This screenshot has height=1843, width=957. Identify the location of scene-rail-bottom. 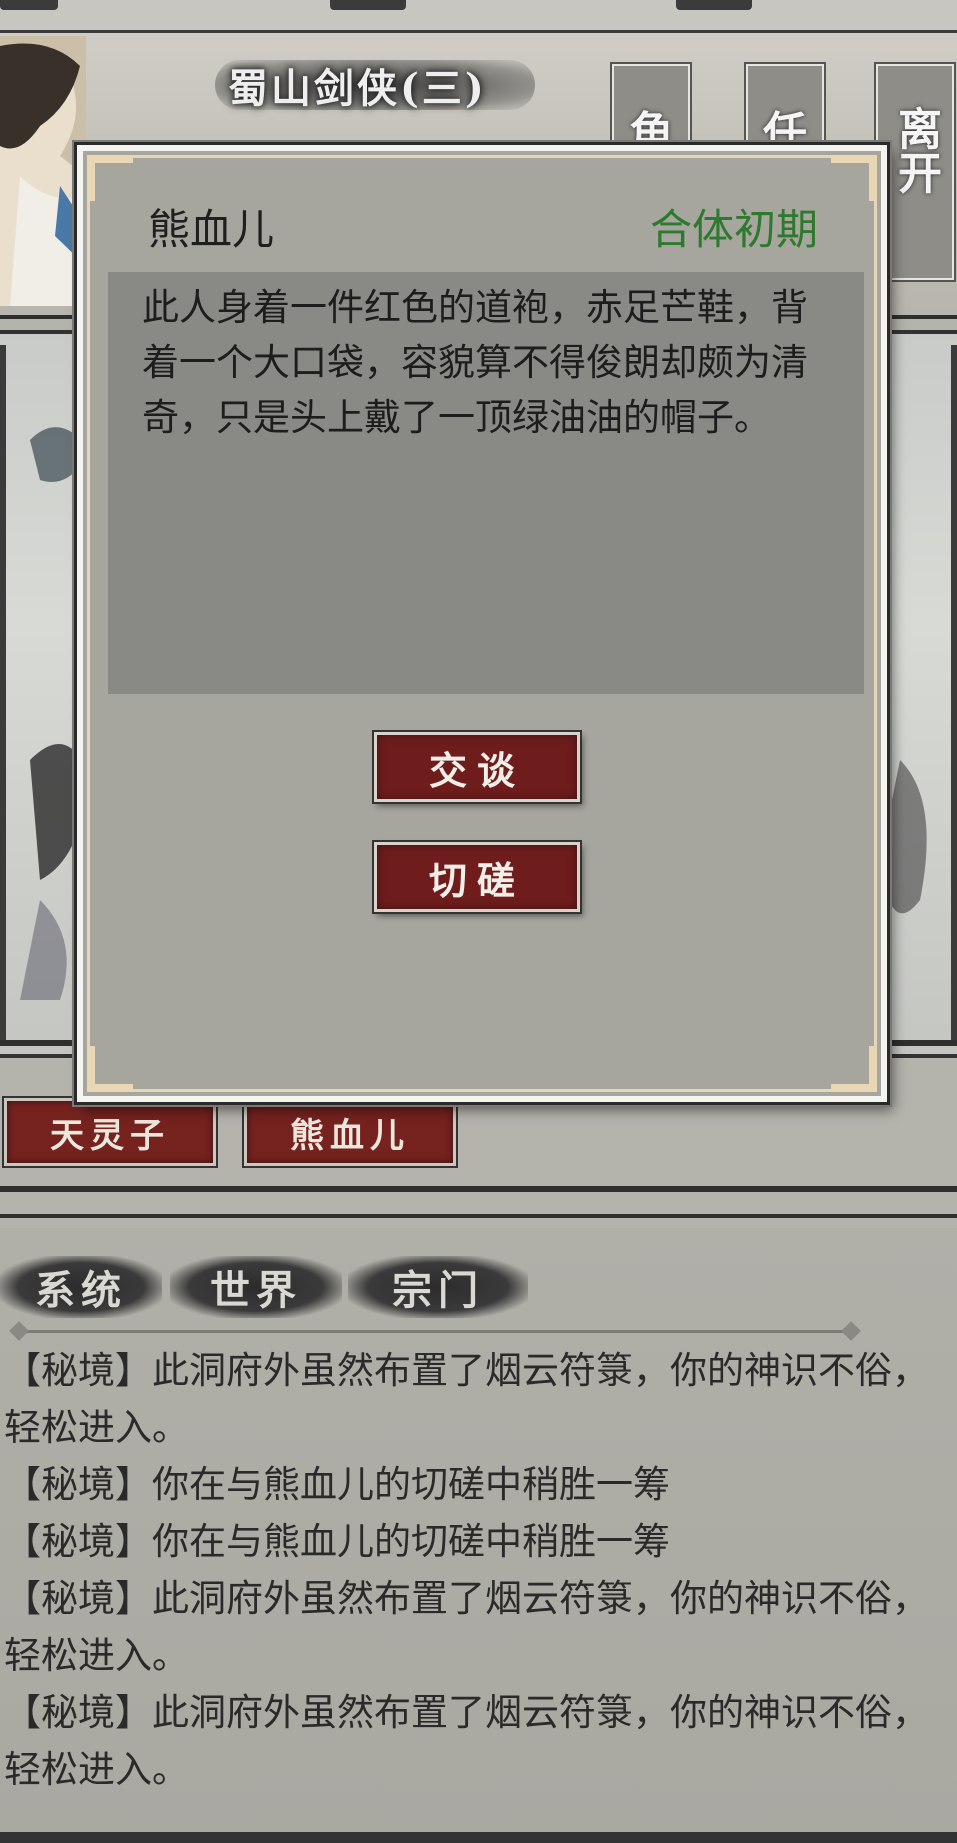
(478, 1189).